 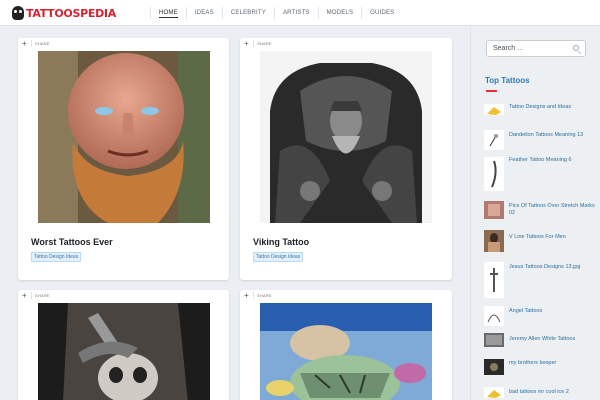 I want to click on bald-man-face-image, so click(x=124, y=137).